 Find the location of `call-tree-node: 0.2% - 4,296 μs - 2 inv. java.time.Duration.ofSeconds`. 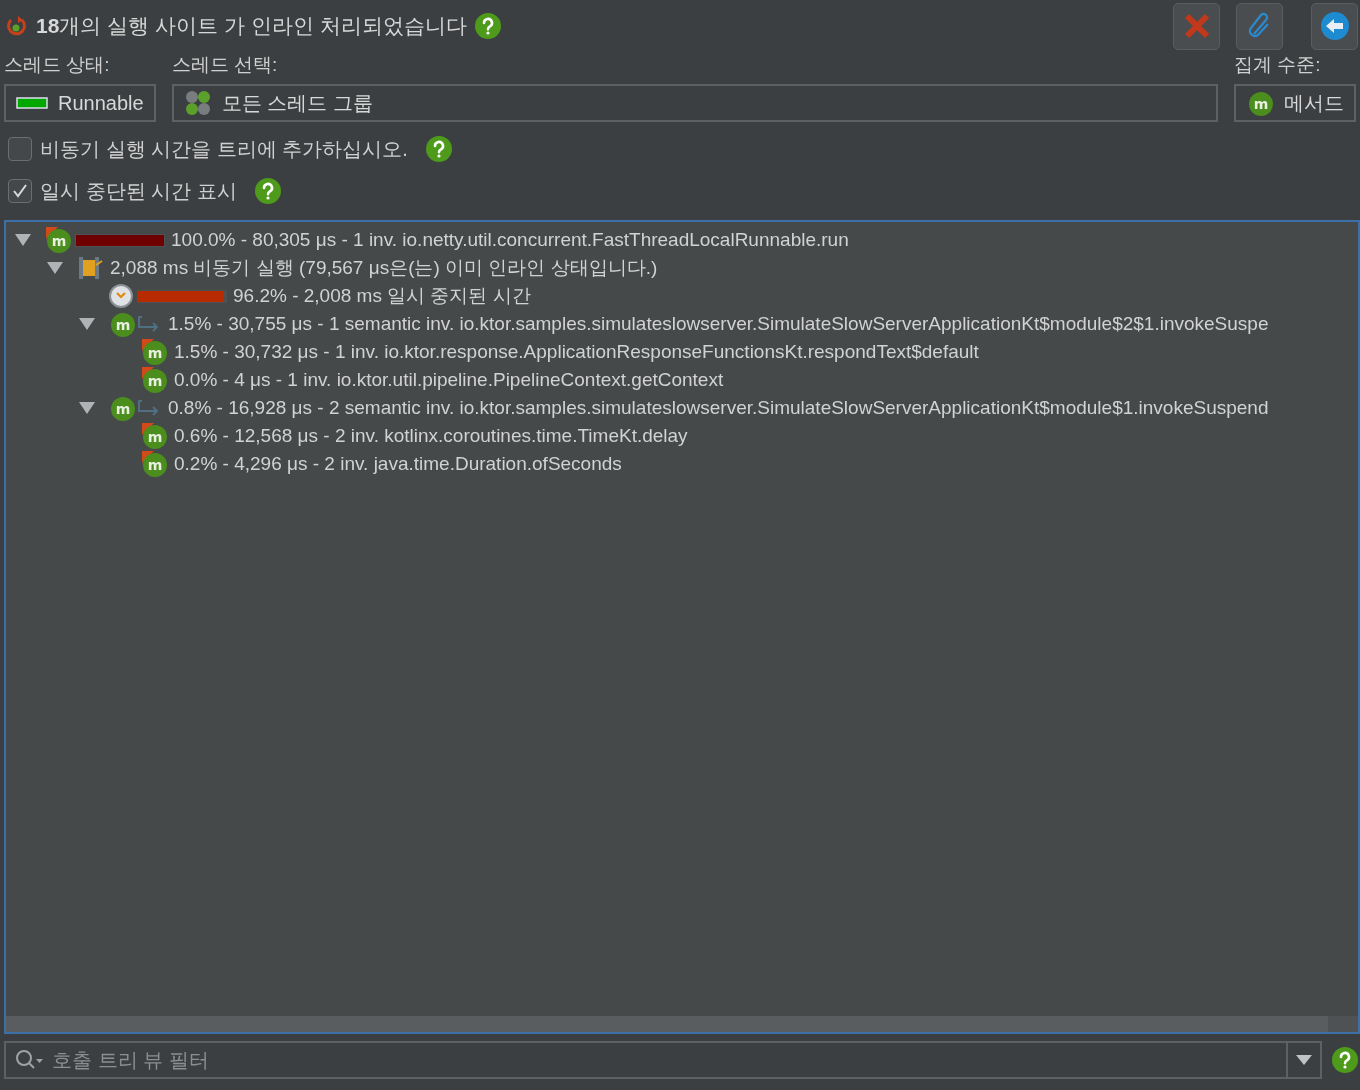

call-tree-node: 0.2% - 4,296 μs - 2 inv. java.time.Duration.ofSeconds is located at coordinates (398, 464).